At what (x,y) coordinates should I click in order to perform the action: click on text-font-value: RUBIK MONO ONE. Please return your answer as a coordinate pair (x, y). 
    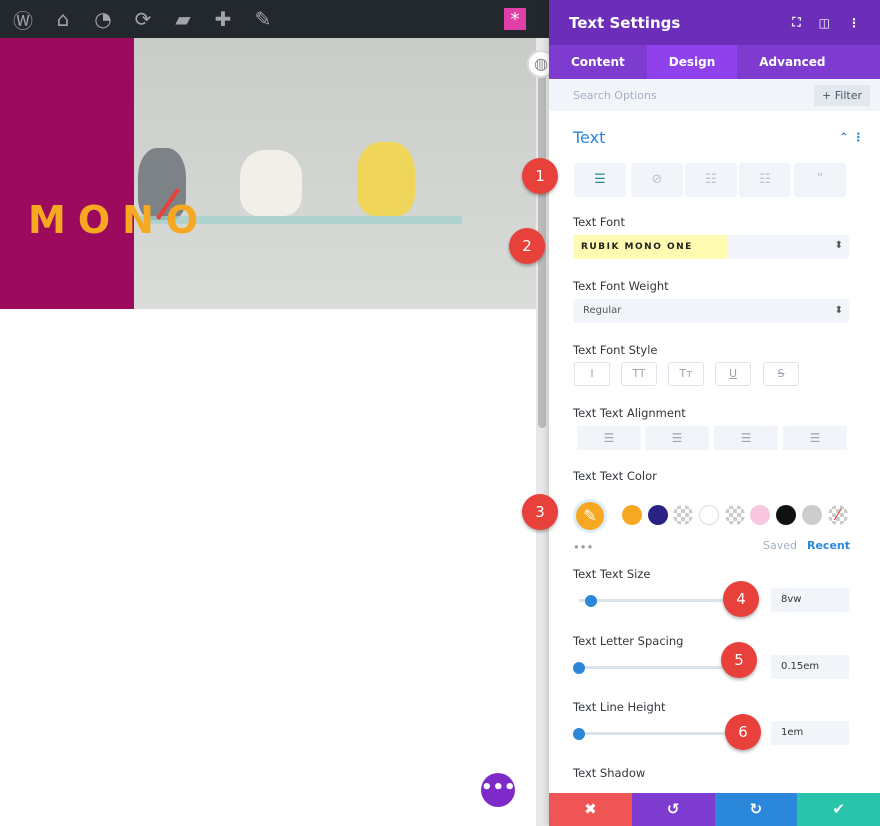
    Looking at the image, I should click on (650, 247).